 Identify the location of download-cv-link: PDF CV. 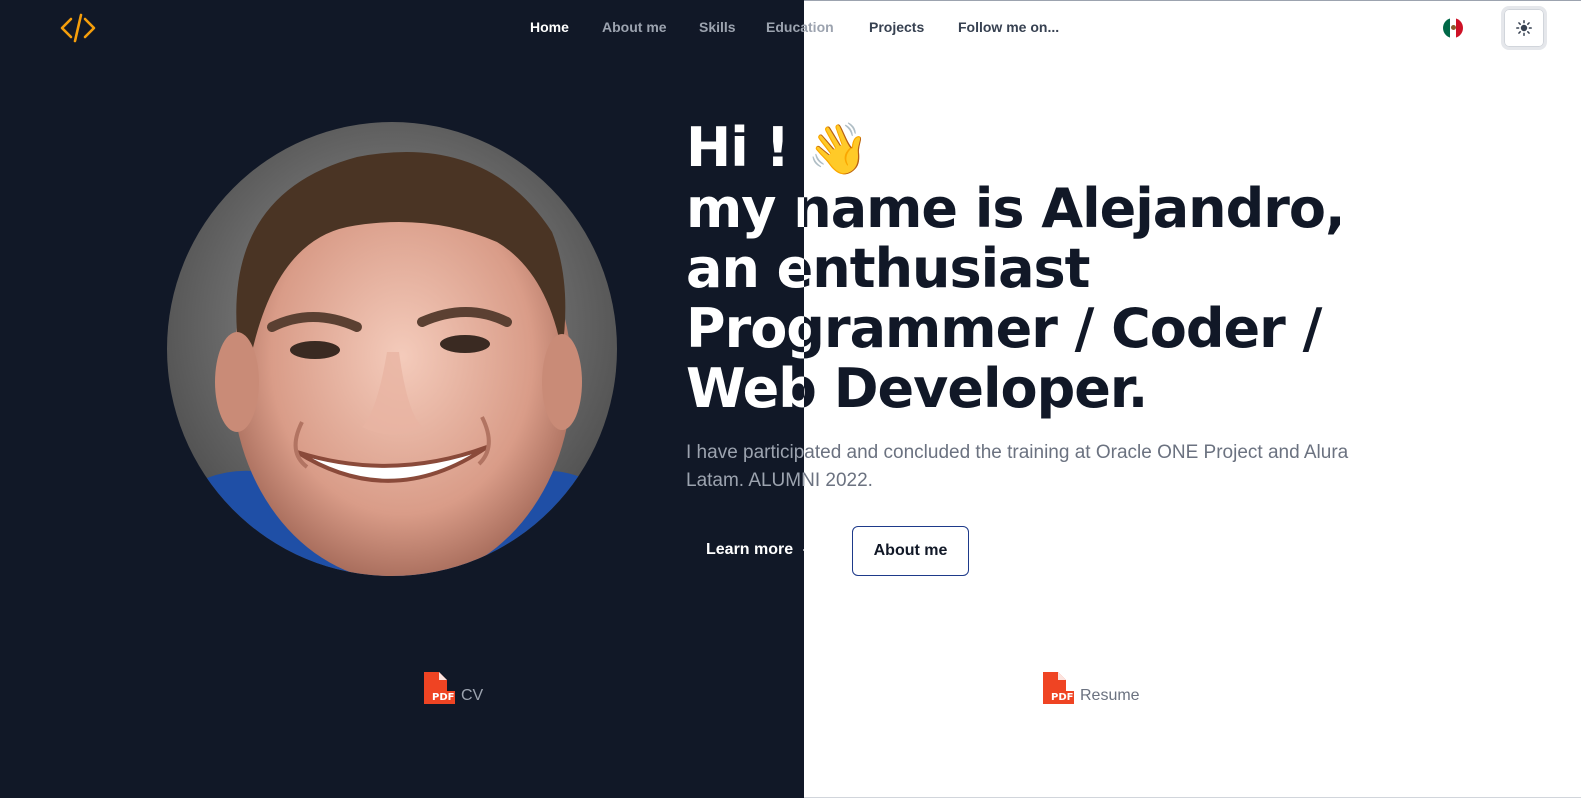
(453, 688).